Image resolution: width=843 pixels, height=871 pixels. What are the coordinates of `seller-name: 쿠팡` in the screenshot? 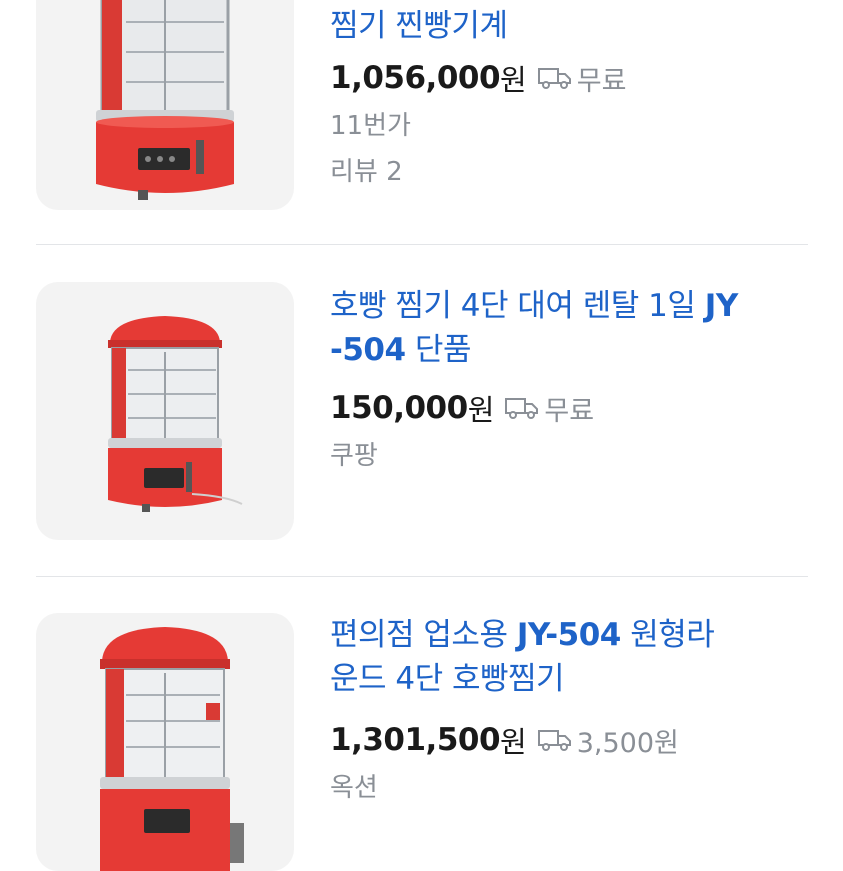 It's located at (354, 456).